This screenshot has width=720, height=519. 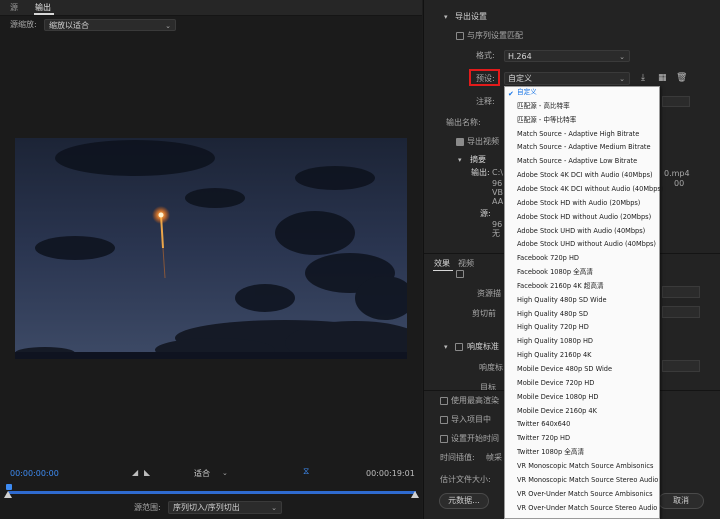 I want to click on preset-menu-item: Mobile Device 2160p 4K, so click(x=557, y=411).